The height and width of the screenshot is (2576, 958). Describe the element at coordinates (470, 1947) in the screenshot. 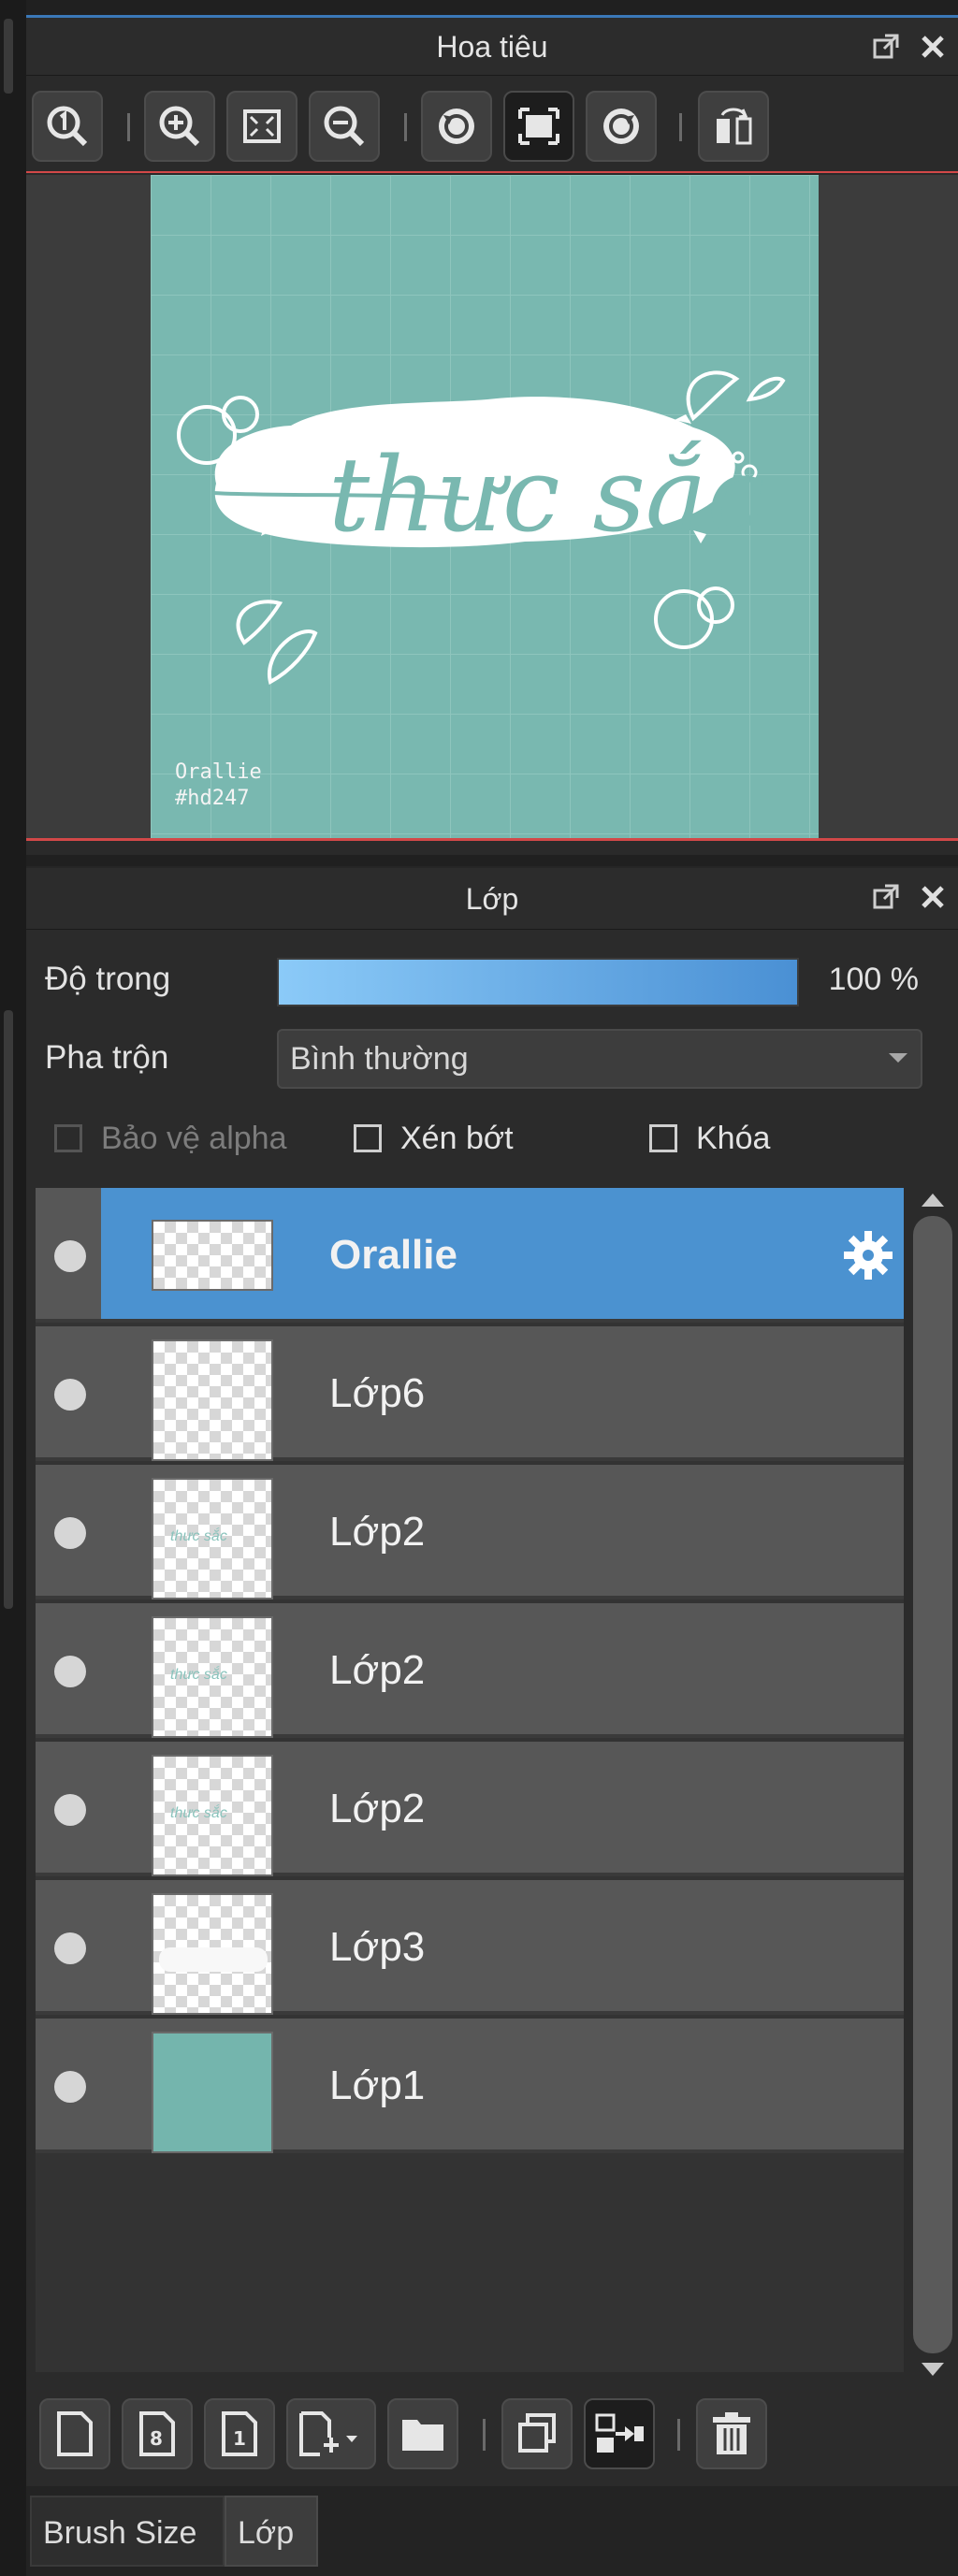

I see `layer-row: Lớp3` at that location.